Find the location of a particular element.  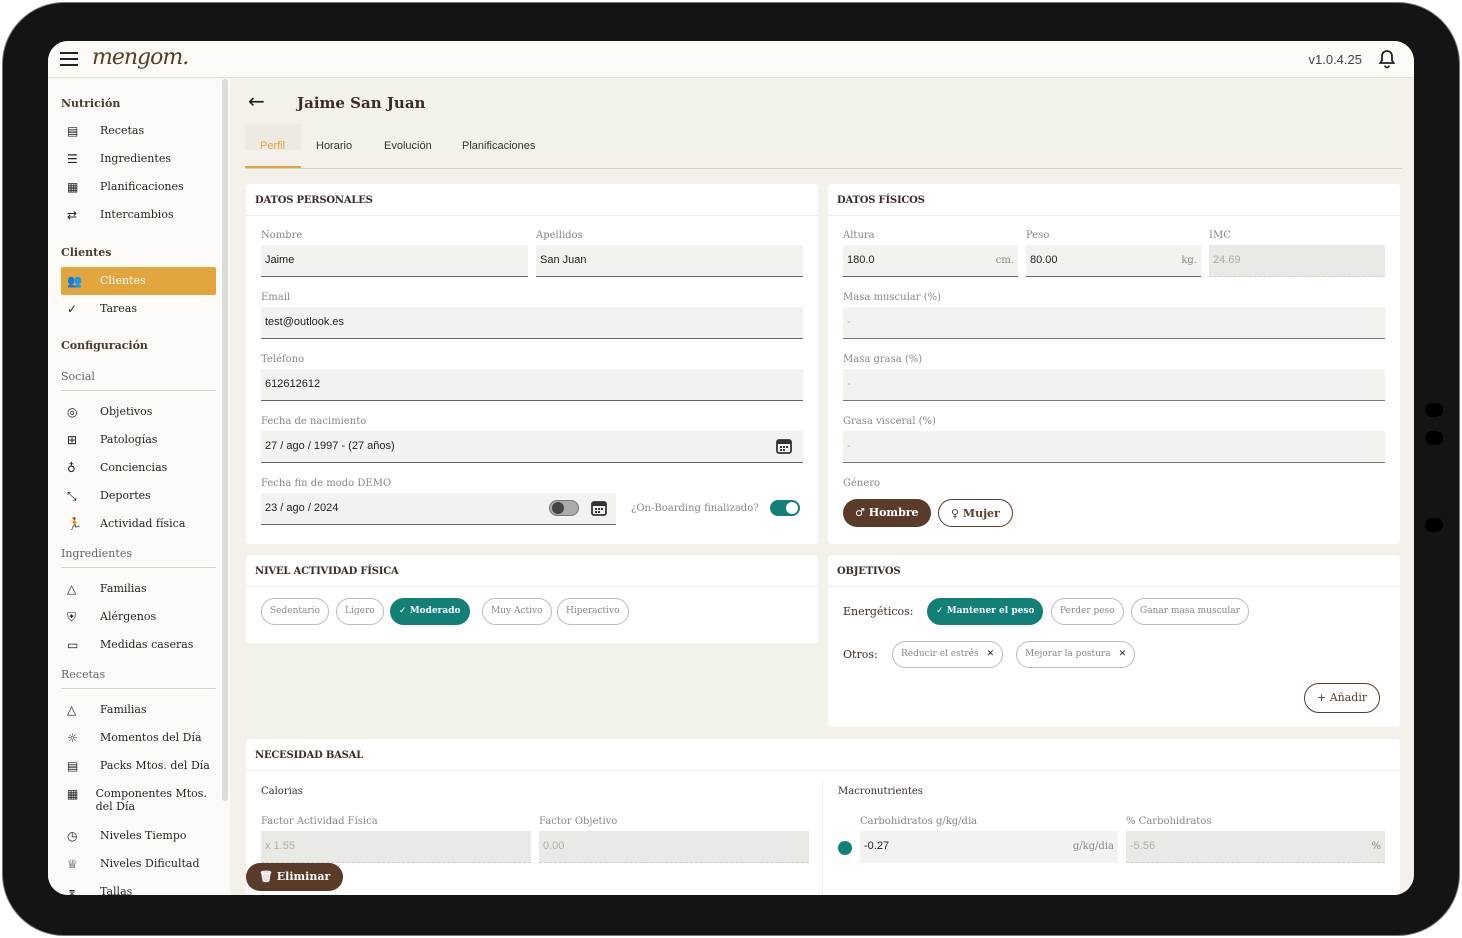

factor-objetivo-label: Factor Objetivo is located at coordinates (578, 821).